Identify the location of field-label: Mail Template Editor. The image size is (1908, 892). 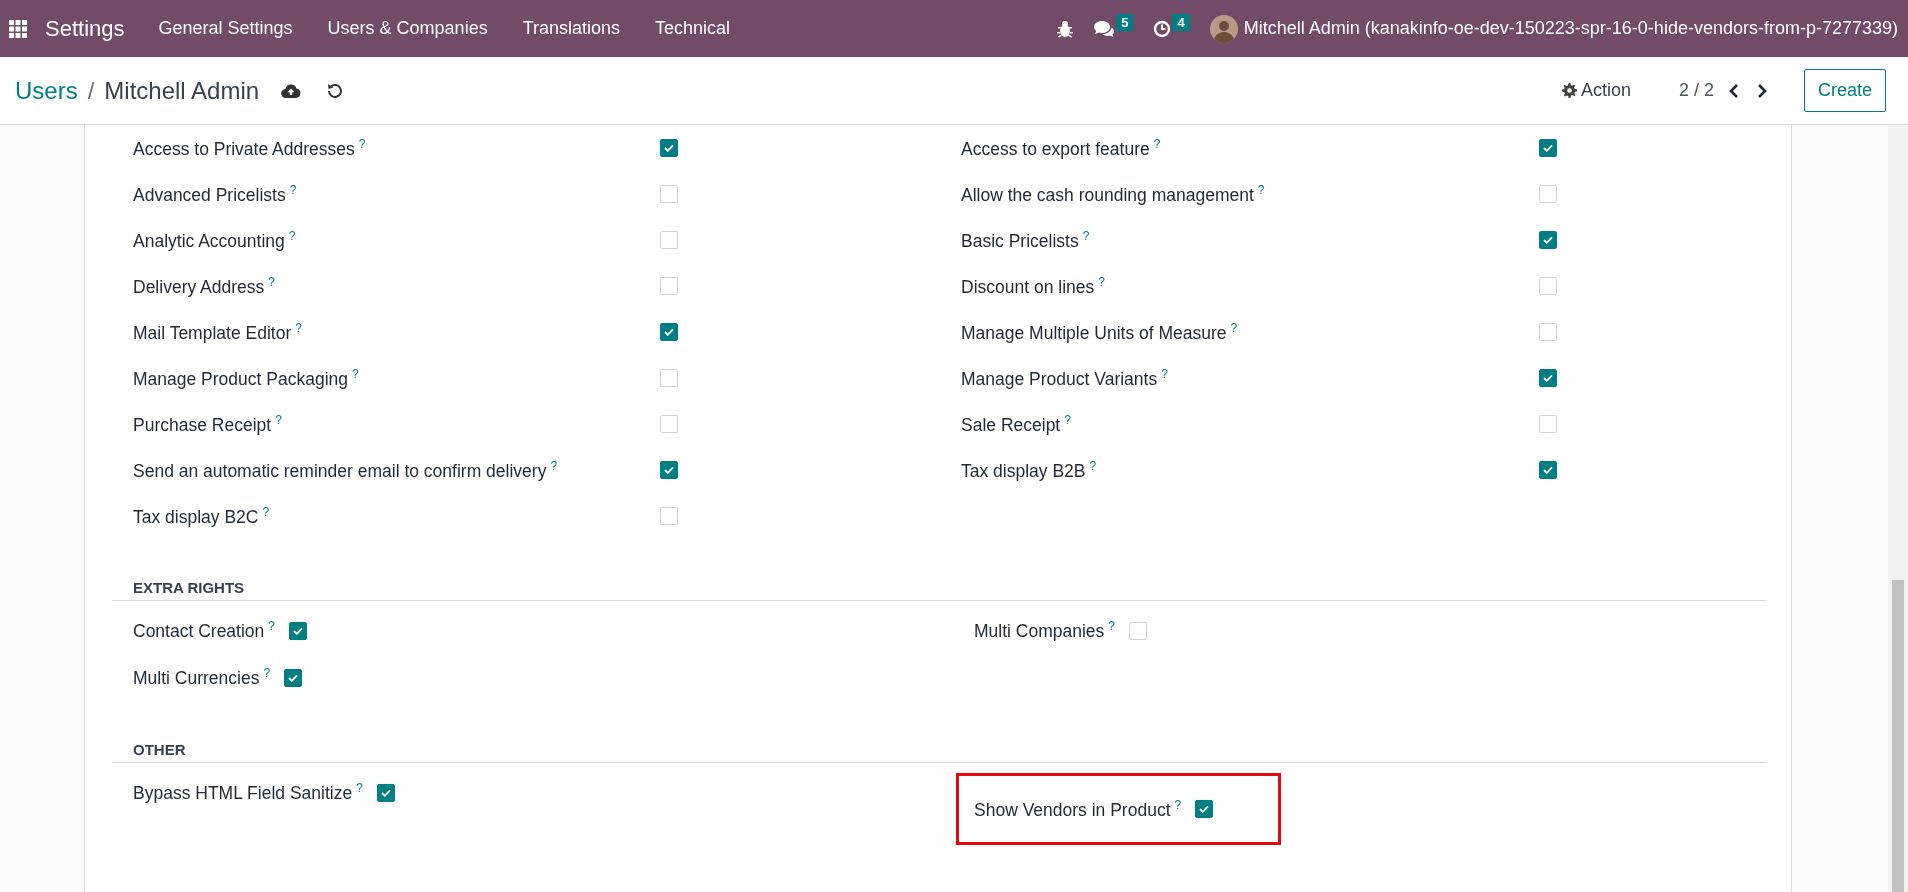
(212, 332).